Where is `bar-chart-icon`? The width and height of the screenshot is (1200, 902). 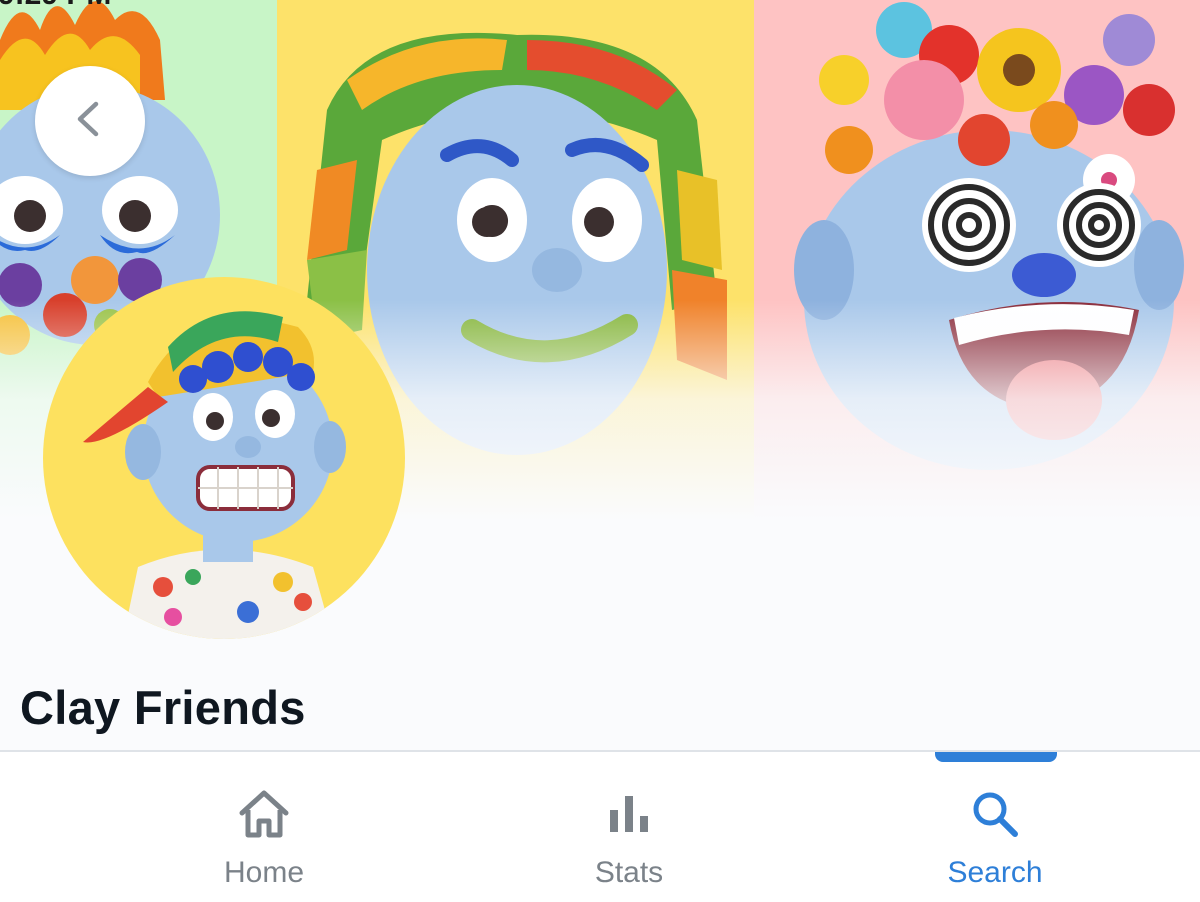
bar-chart-icon is located at coordinates (629, 814).